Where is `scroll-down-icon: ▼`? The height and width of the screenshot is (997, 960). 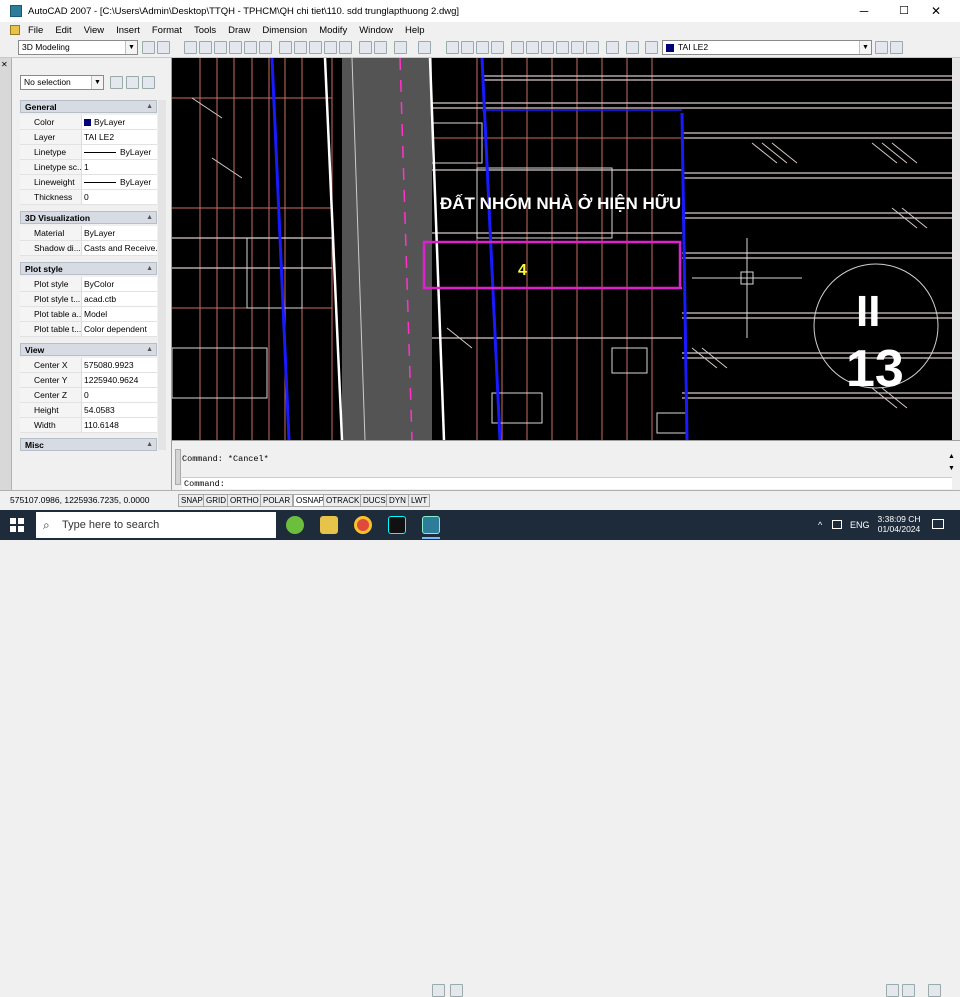
scroll-down-icon: ▼ is located at coordinates (951, 468).